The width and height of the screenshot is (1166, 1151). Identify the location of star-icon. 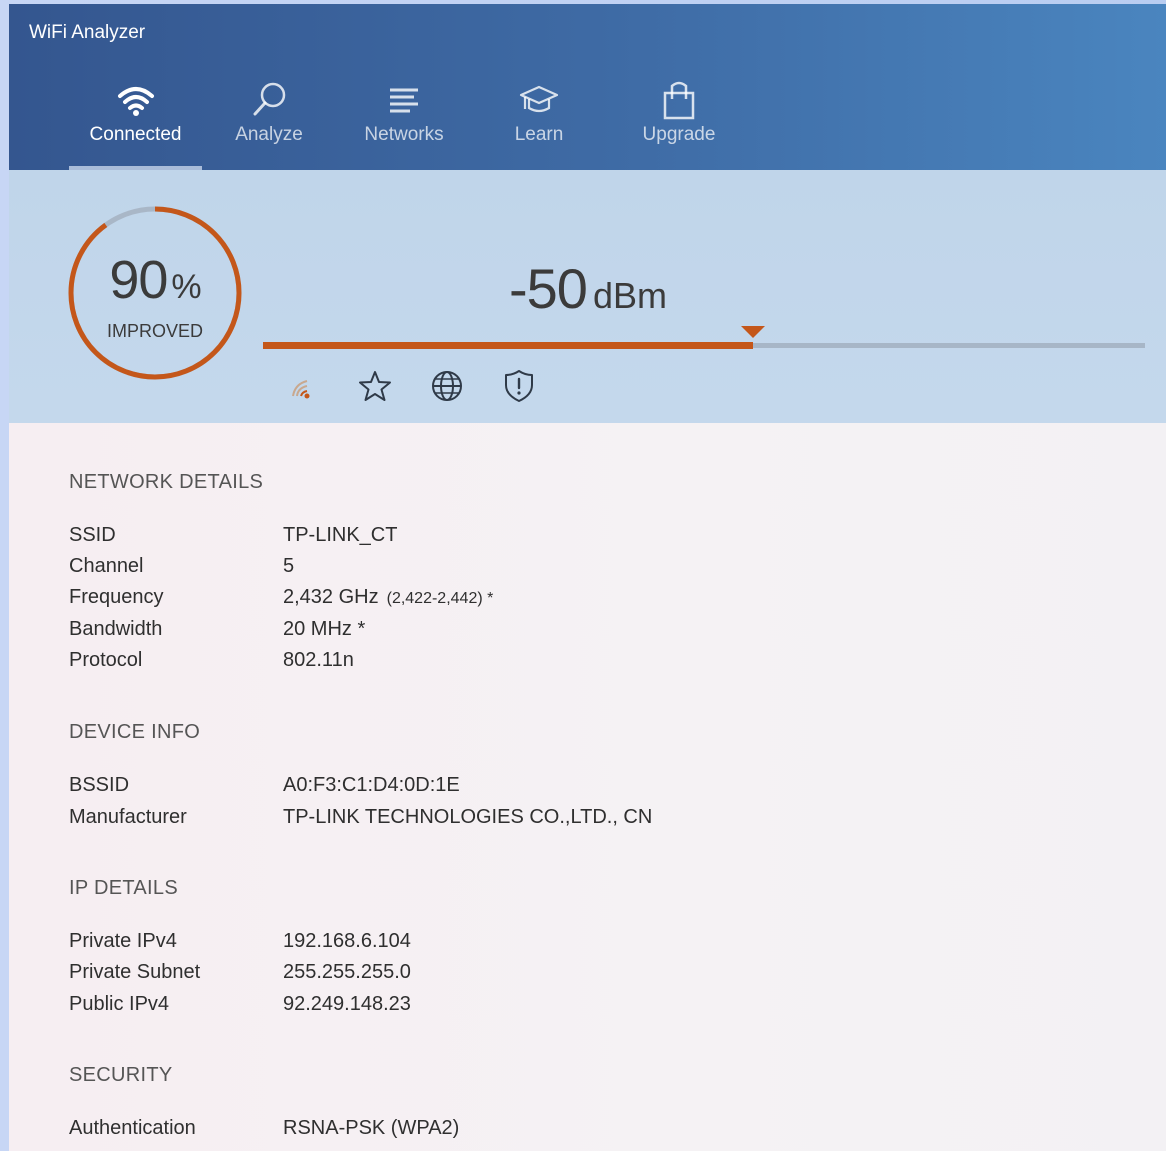
(375, 386).